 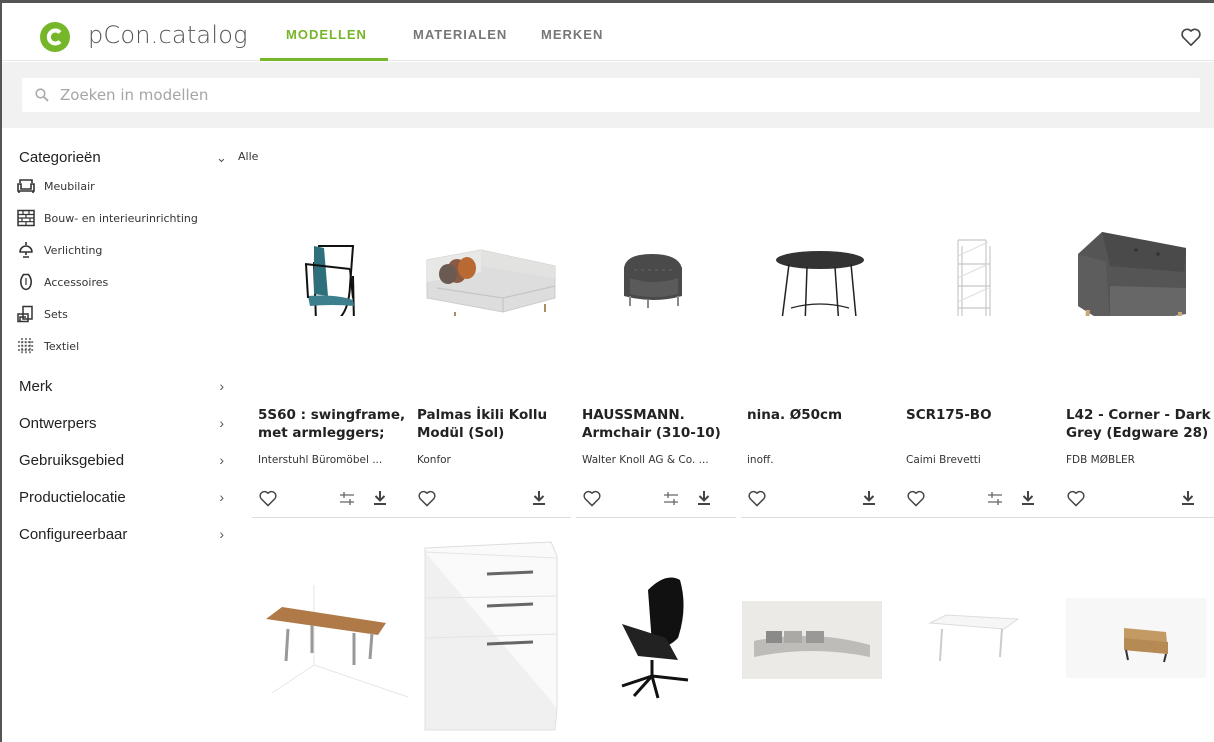 What do you see at coordinates (26, 346) in the screenshot?
I see `textile-icon` at bounding box center [26, 346].